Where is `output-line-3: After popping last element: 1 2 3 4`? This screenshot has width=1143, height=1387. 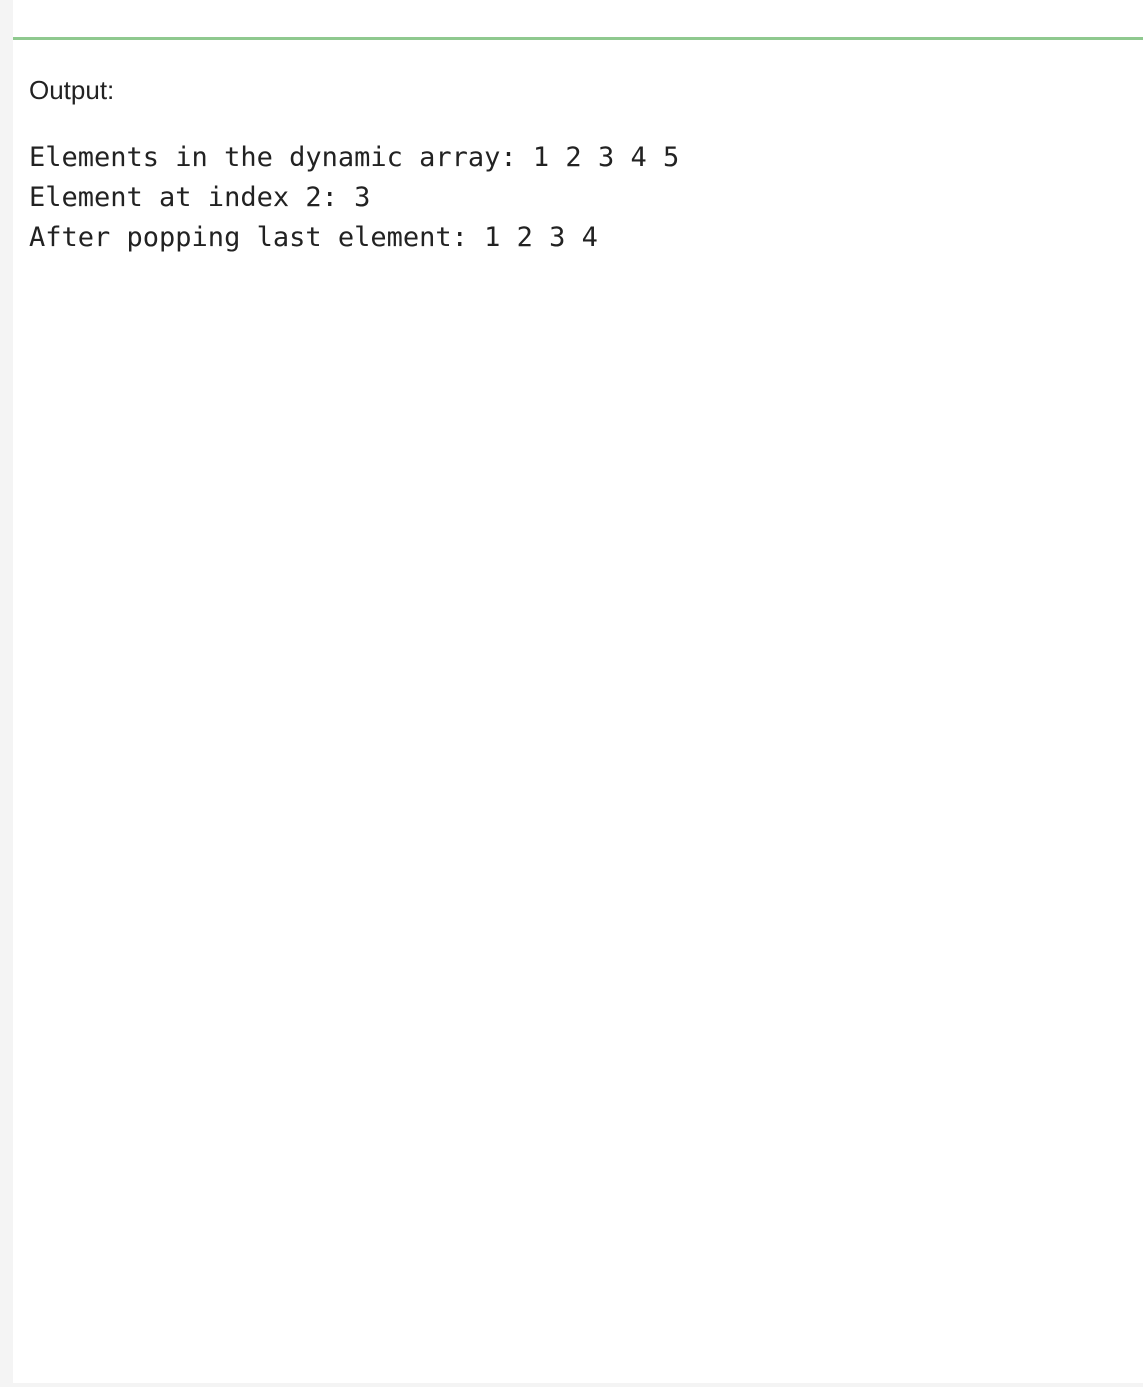
output-line-3: After popping last element: 1 2 3 4 is located at coordinates (313, 237).